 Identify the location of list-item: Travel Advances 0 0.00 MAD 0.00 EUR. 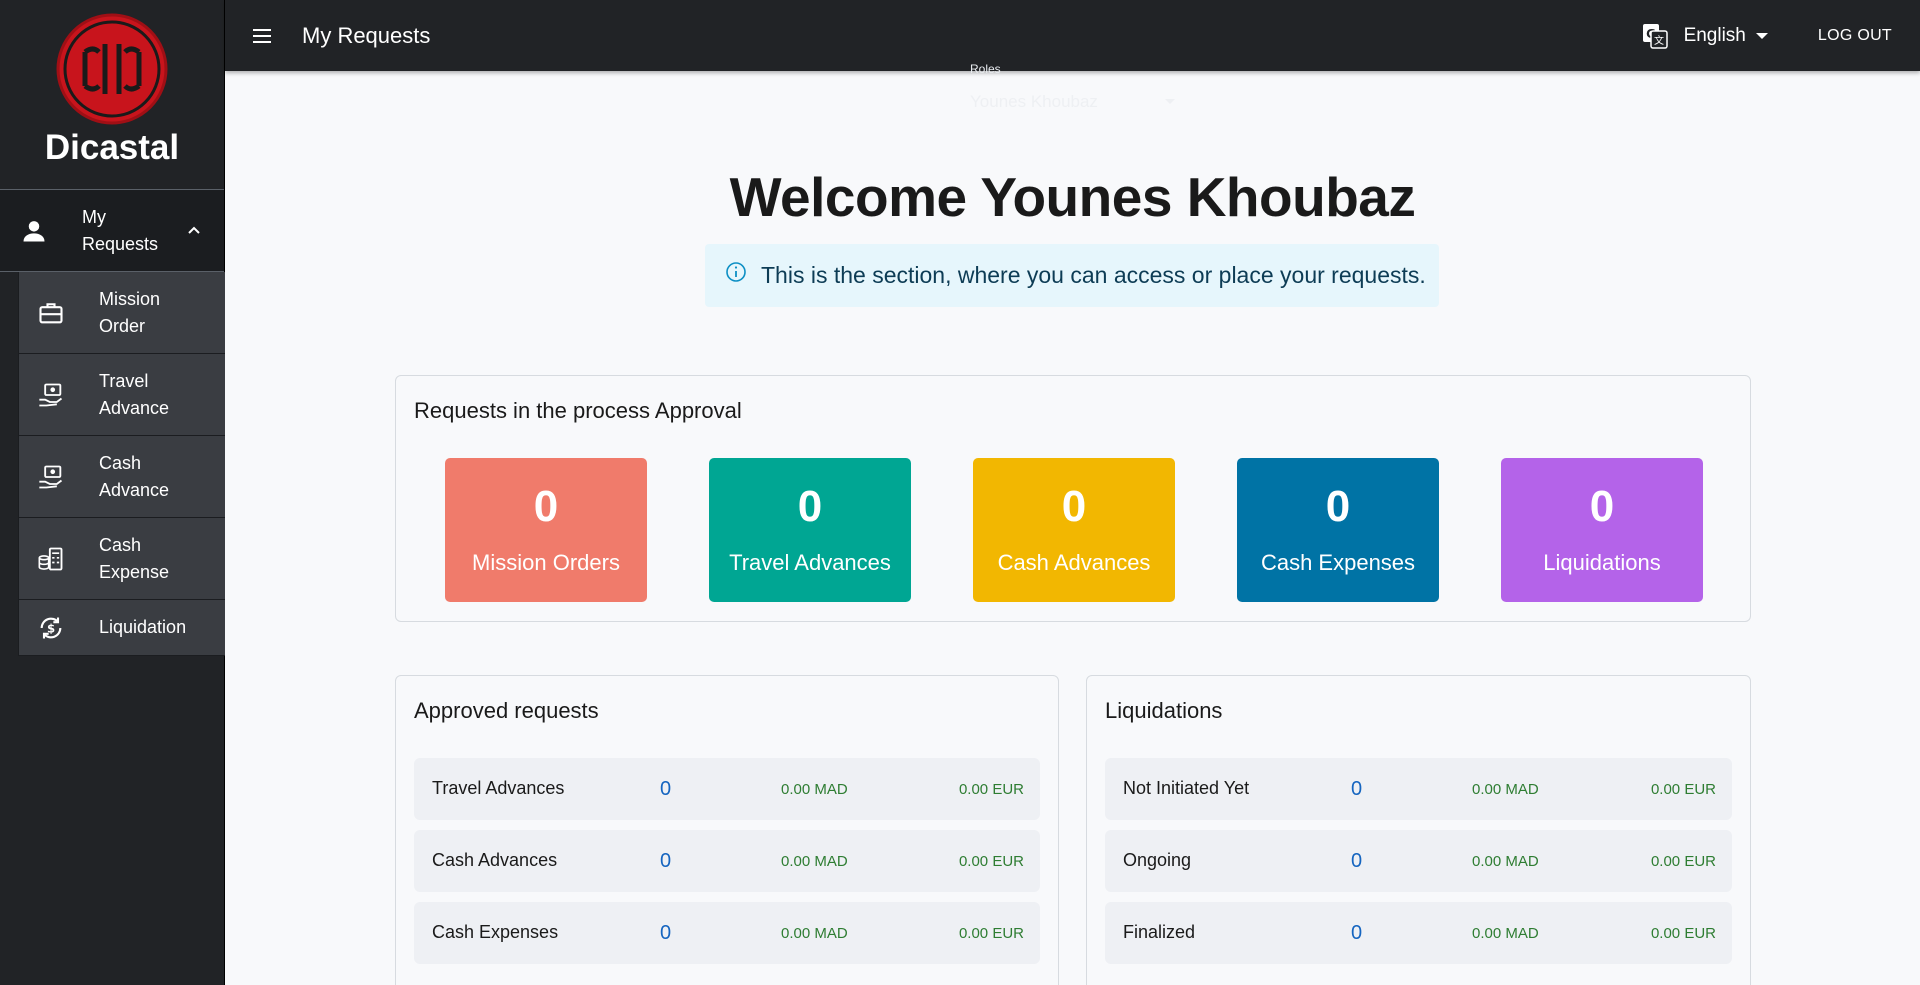
(727, 789).